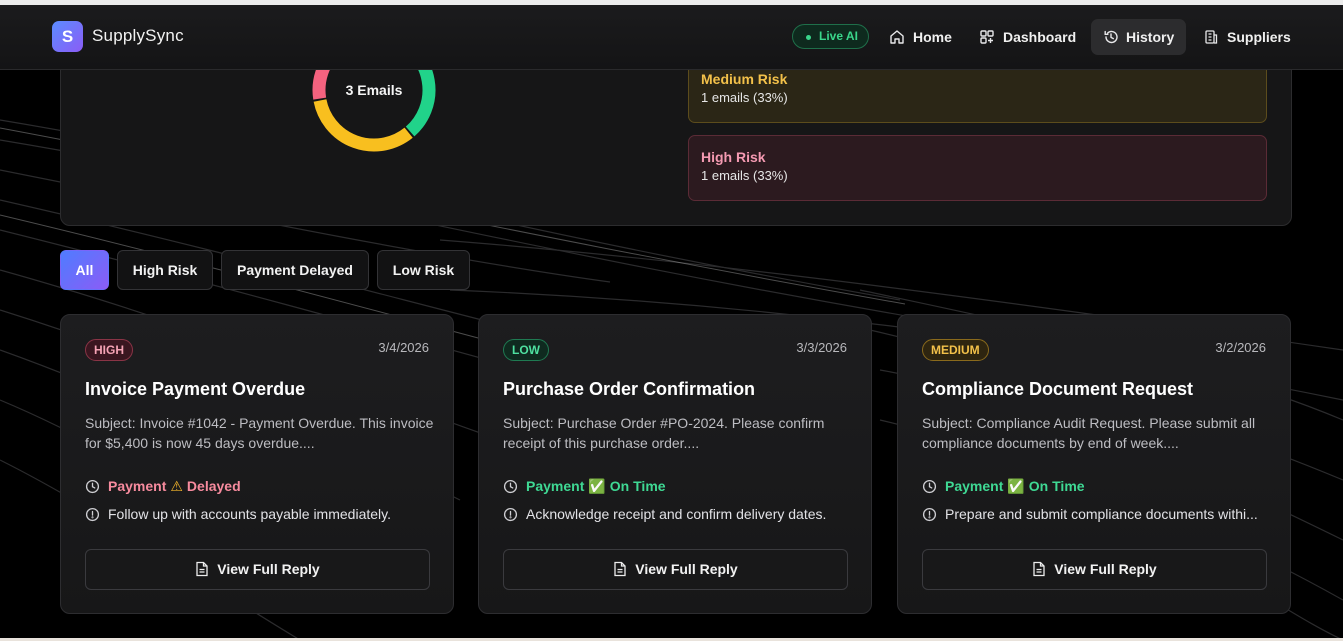 The image size is (1343, 641). What do you see at coordinates (195, 389) in the screenshot?
I see `card-title: Invoice Payment Overdue` at bounding box center [195, 389].